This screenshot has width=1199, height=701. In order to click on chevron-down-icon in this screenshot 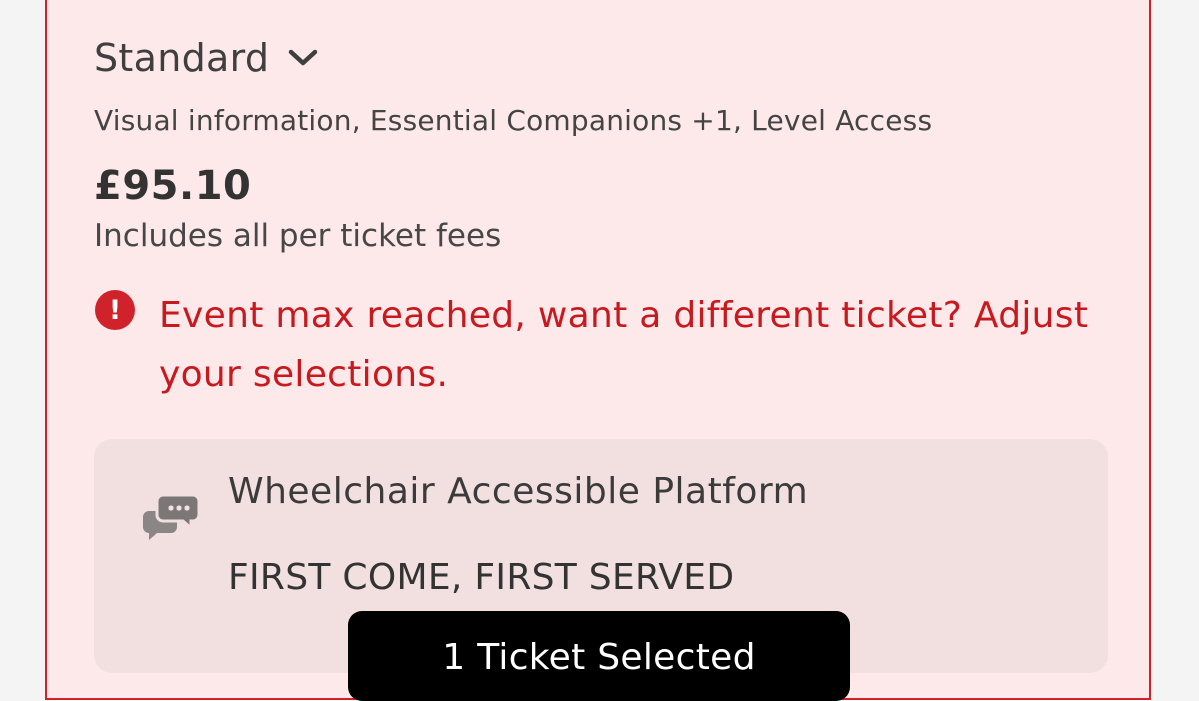, I will do `click(303, 58)`.